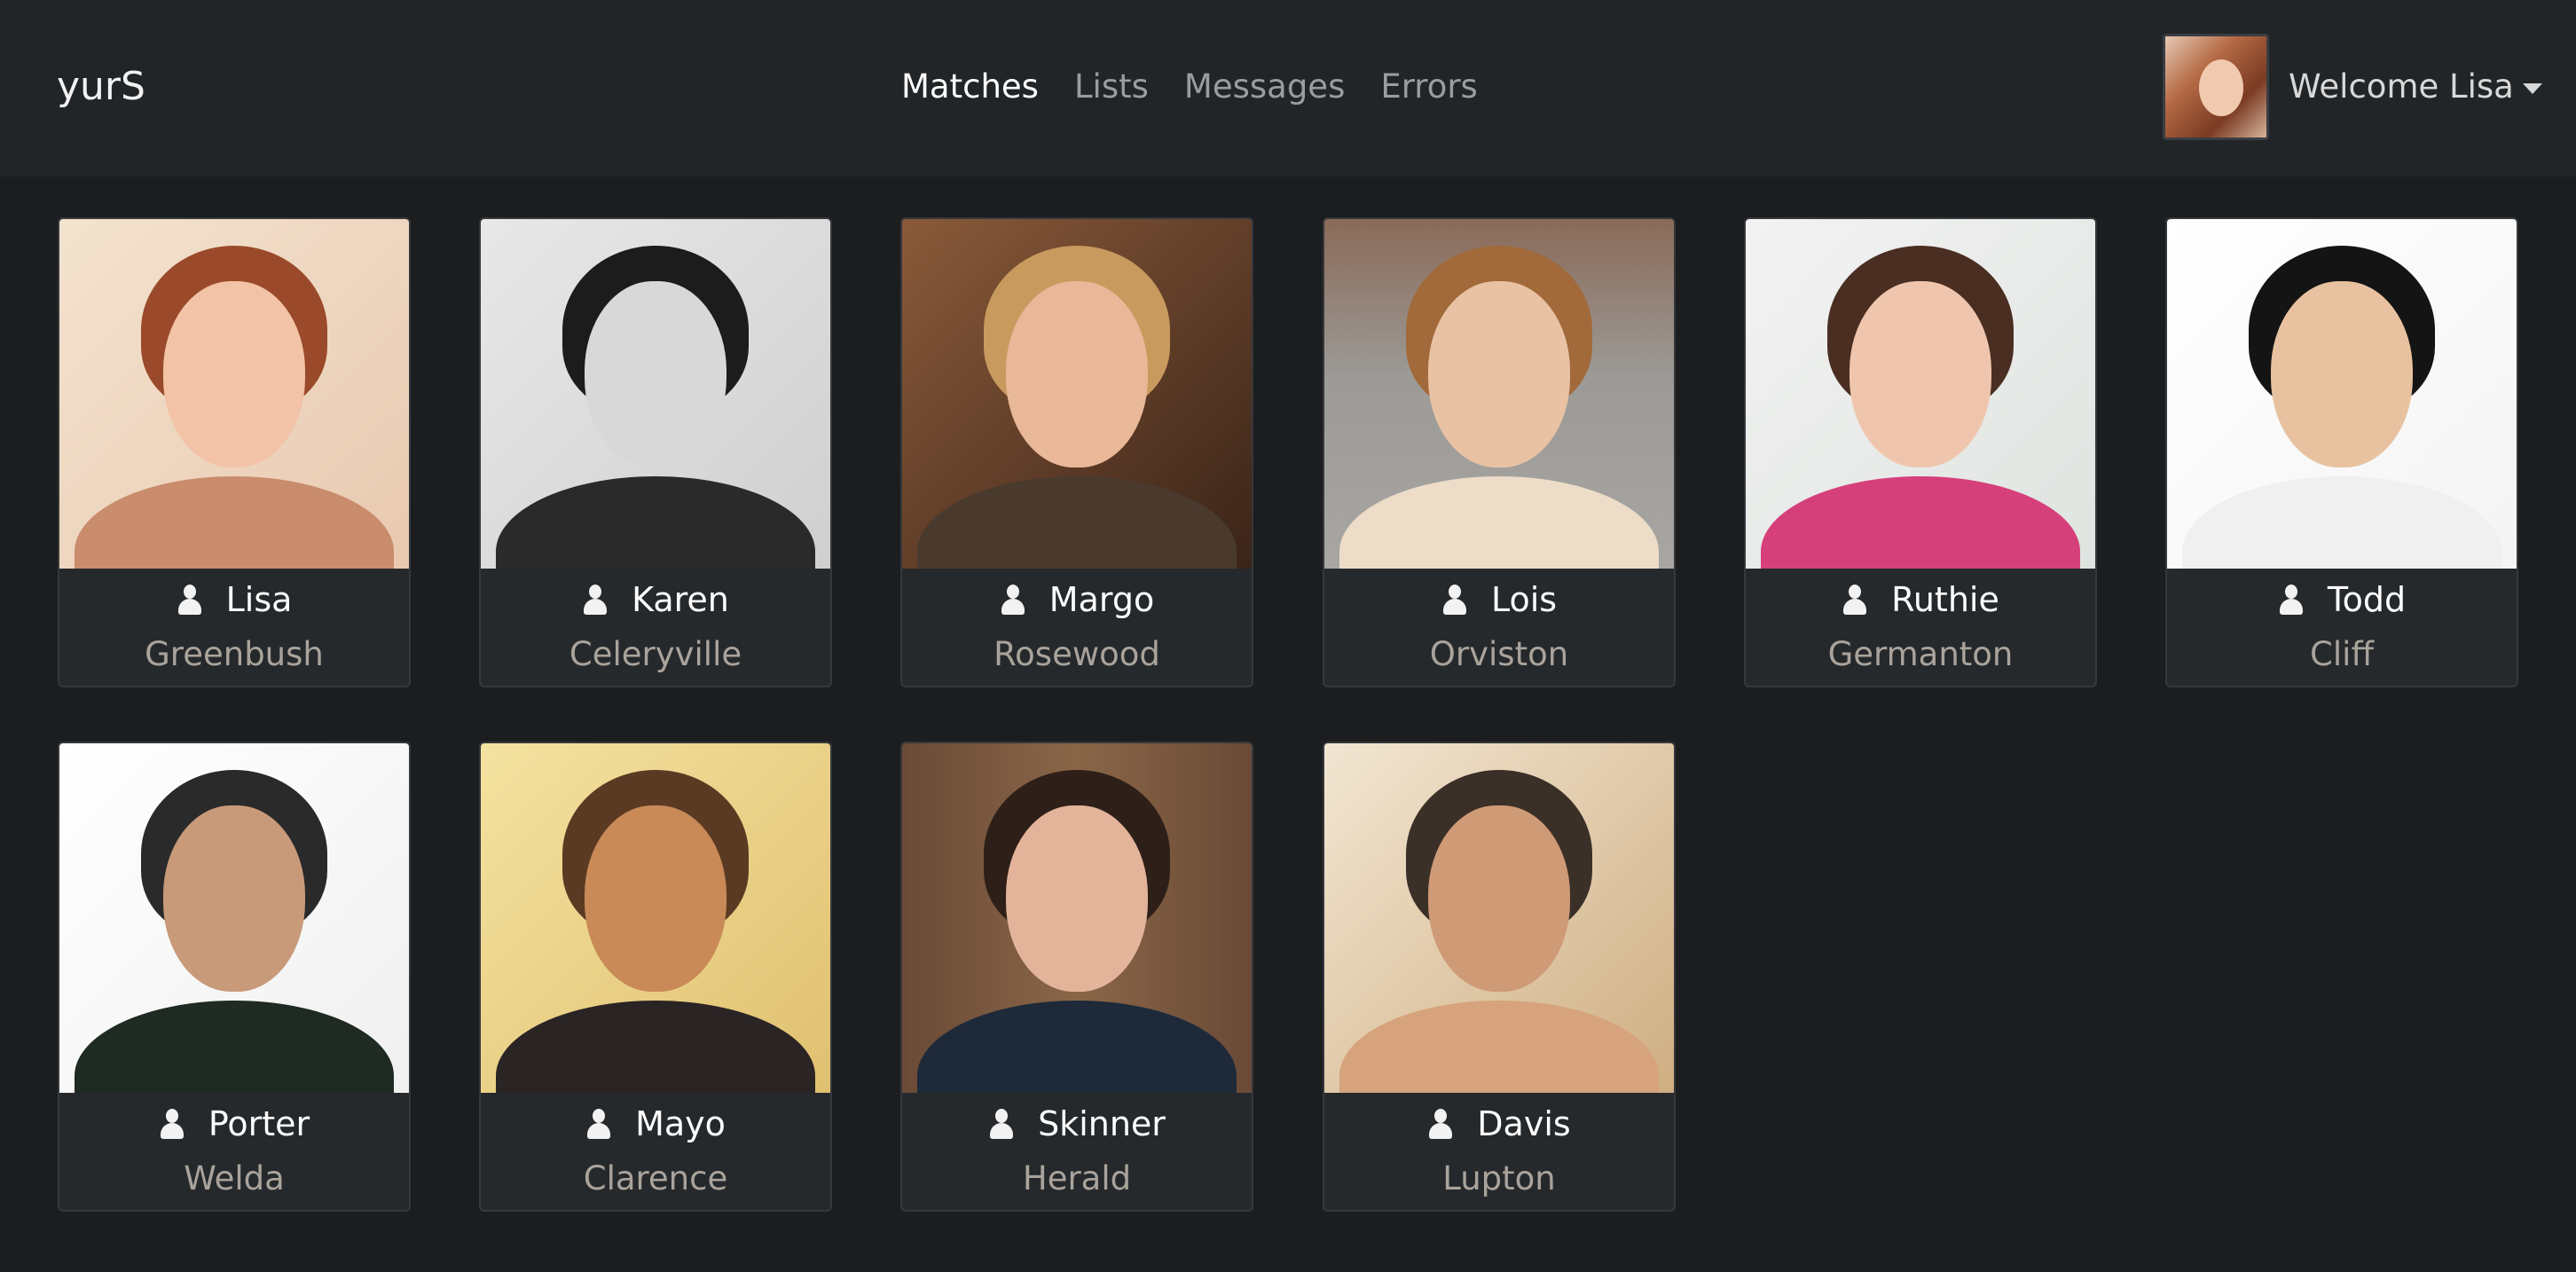 The width and height of the screenshot is (2576, 1272). I want to click on match-name: Davis, so click(1499, 1123).